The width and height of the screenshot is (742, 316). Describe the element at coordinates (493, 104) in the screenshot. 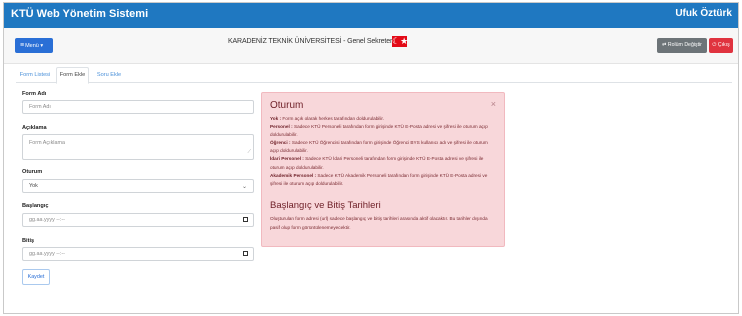

I see `close-icon: ×` at that location.